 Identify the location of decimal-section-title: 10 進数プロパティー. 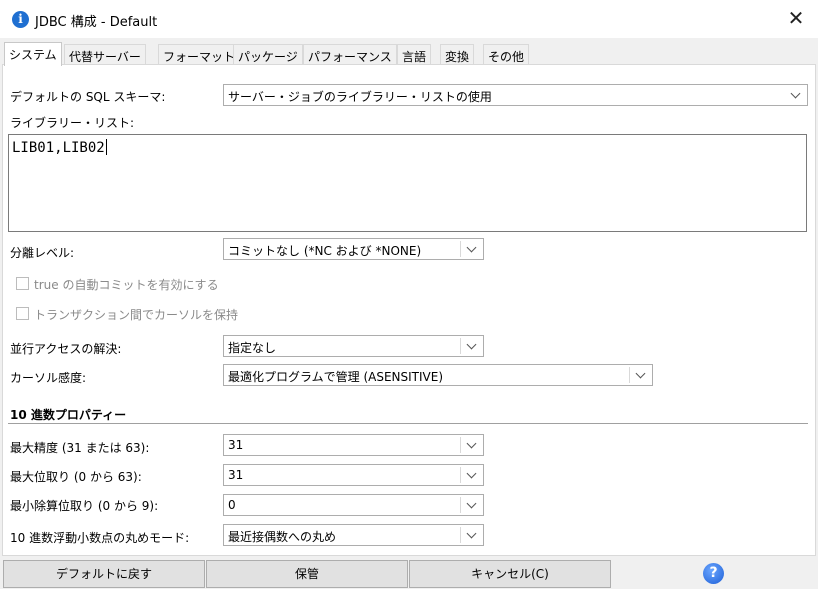
(68, 415).